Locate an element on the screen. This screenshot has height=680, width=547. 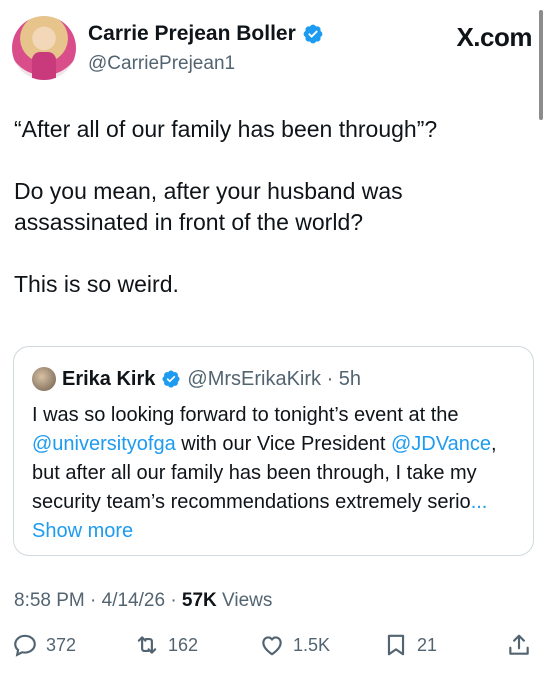
name-row: Carrie Prejean Boller is located at coordinates (206, 34).